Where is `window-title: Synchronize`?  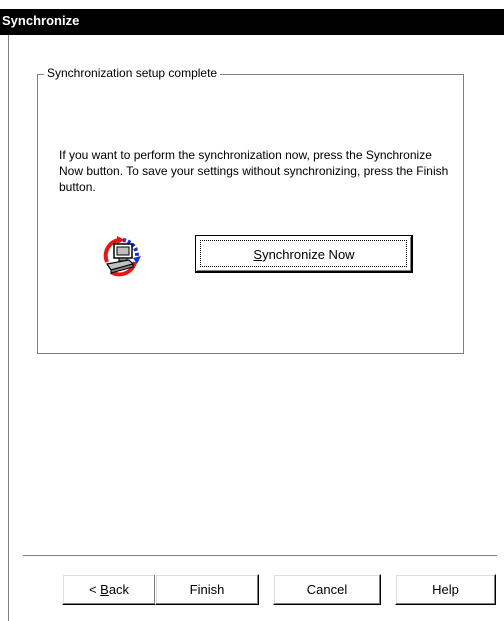
window-title: Synchronize is located at coordinates (41, 20).